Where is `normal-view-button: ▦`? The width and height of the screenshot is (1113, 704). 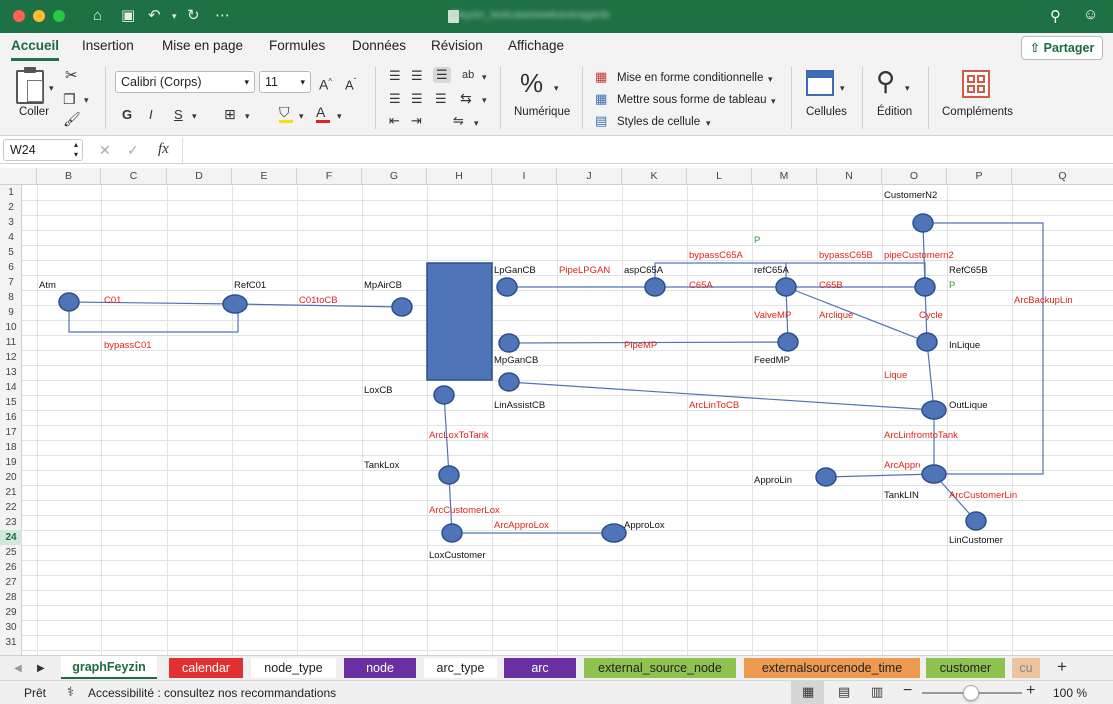
normal-view-button: ▦ is located at coordinates (807, 692).